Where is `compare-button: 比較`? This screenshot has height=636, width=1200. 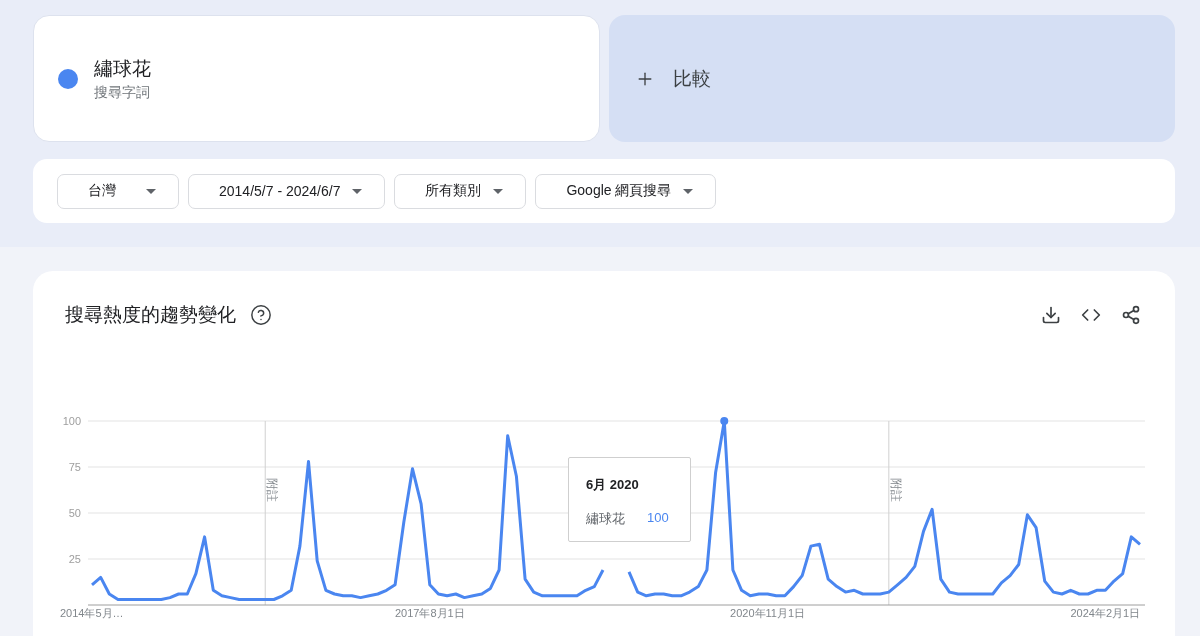
compare-button: 比較 is located at coordinates (892, 78).